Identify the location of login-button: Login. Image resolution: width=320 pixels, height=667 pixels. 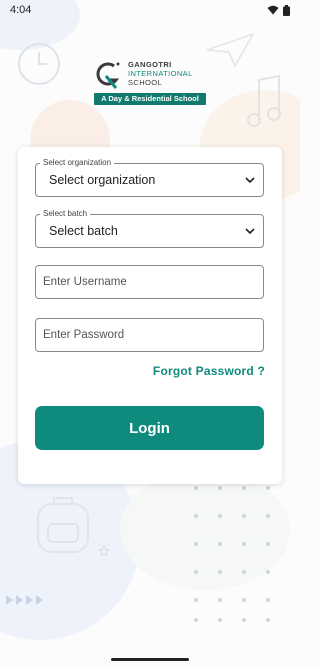
(149, 428).